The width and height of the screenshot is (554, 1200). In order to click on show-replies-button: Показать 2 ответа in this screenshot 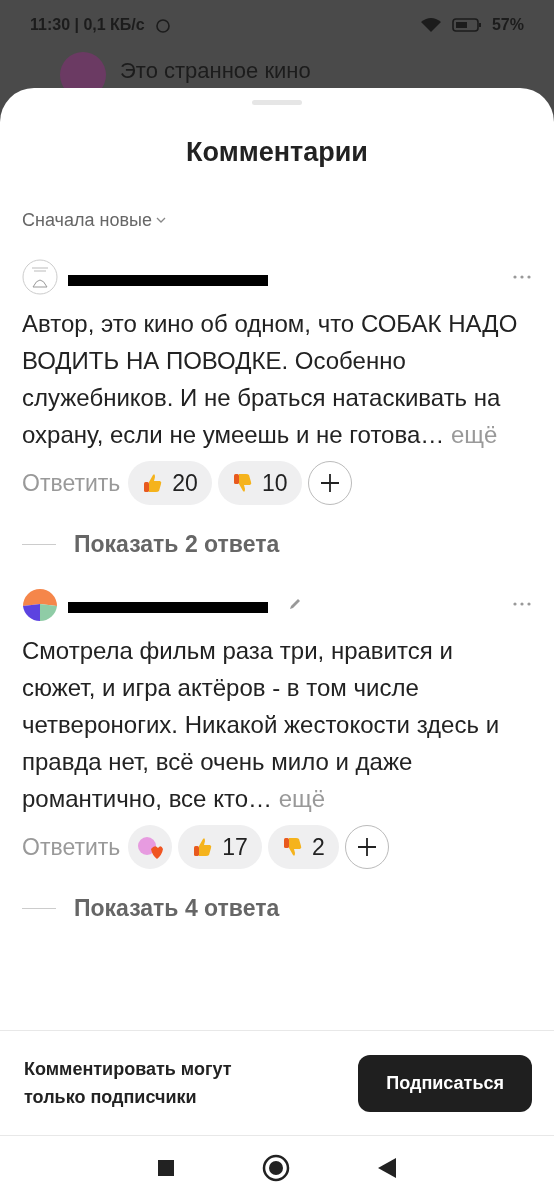, I will do `click(177, 544)`.